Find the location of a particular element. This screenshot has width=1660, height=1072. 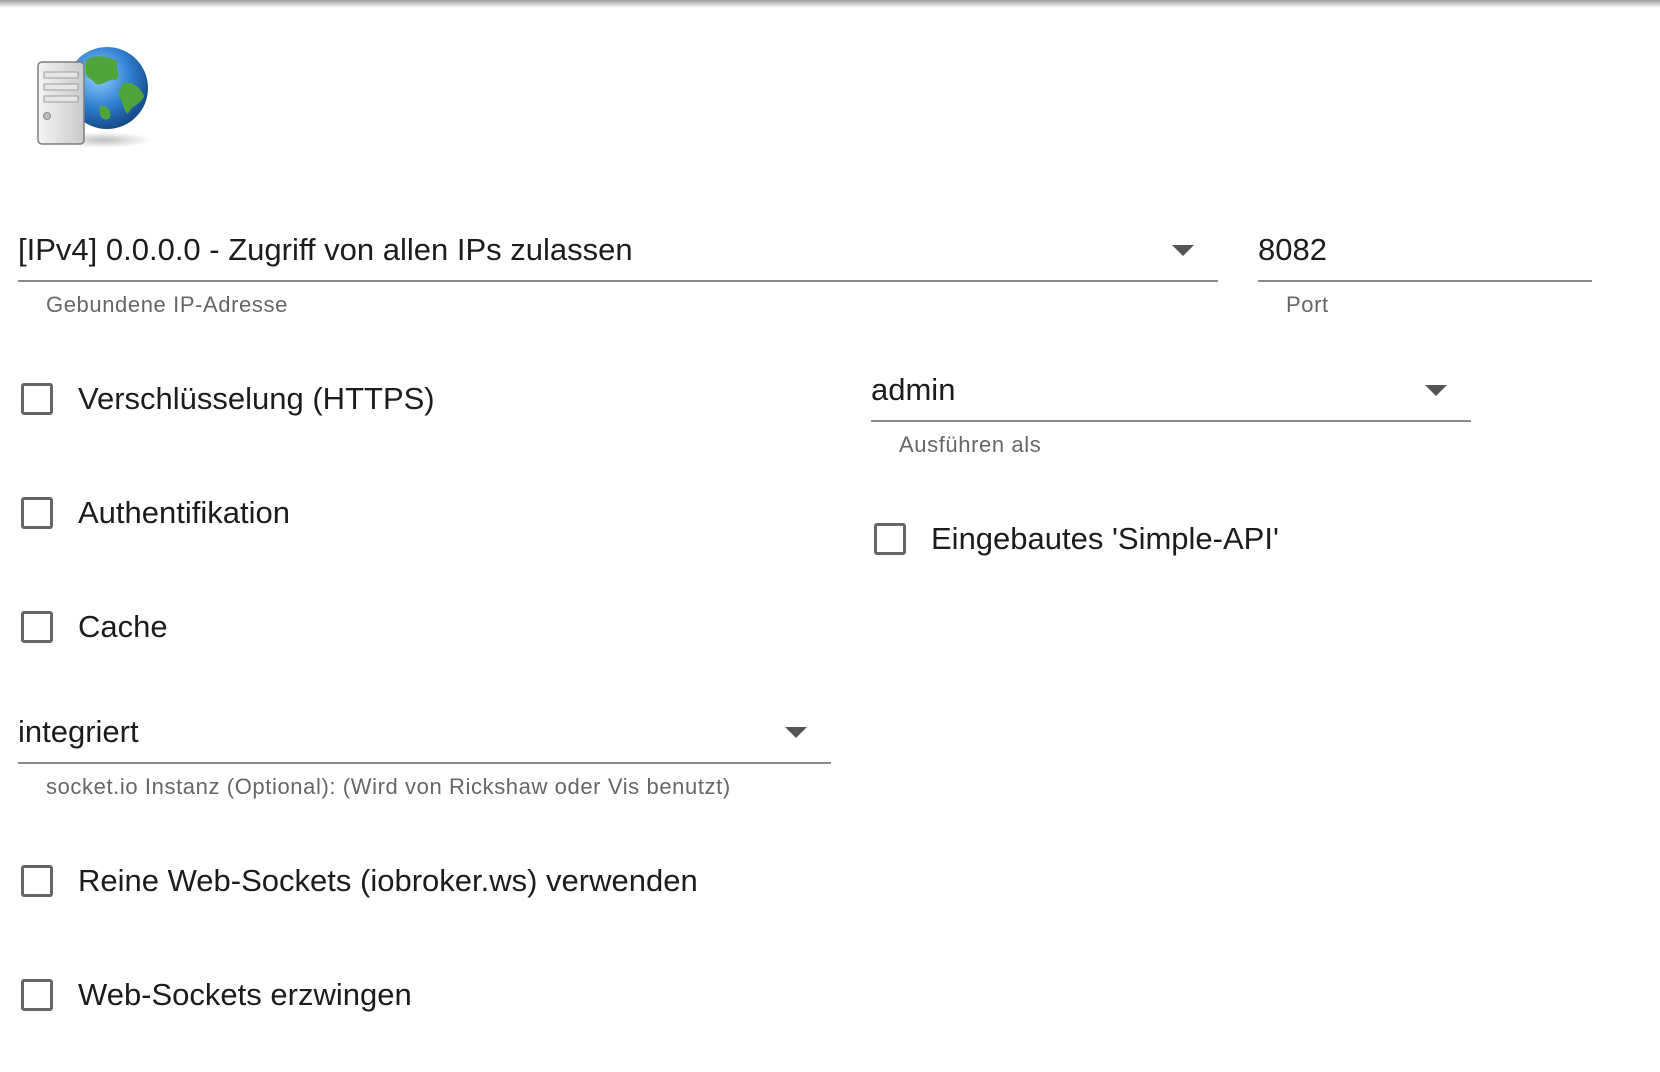

https-checkbox: Verschlüsselung (HTTPS) is located at coordinates (226, 399).